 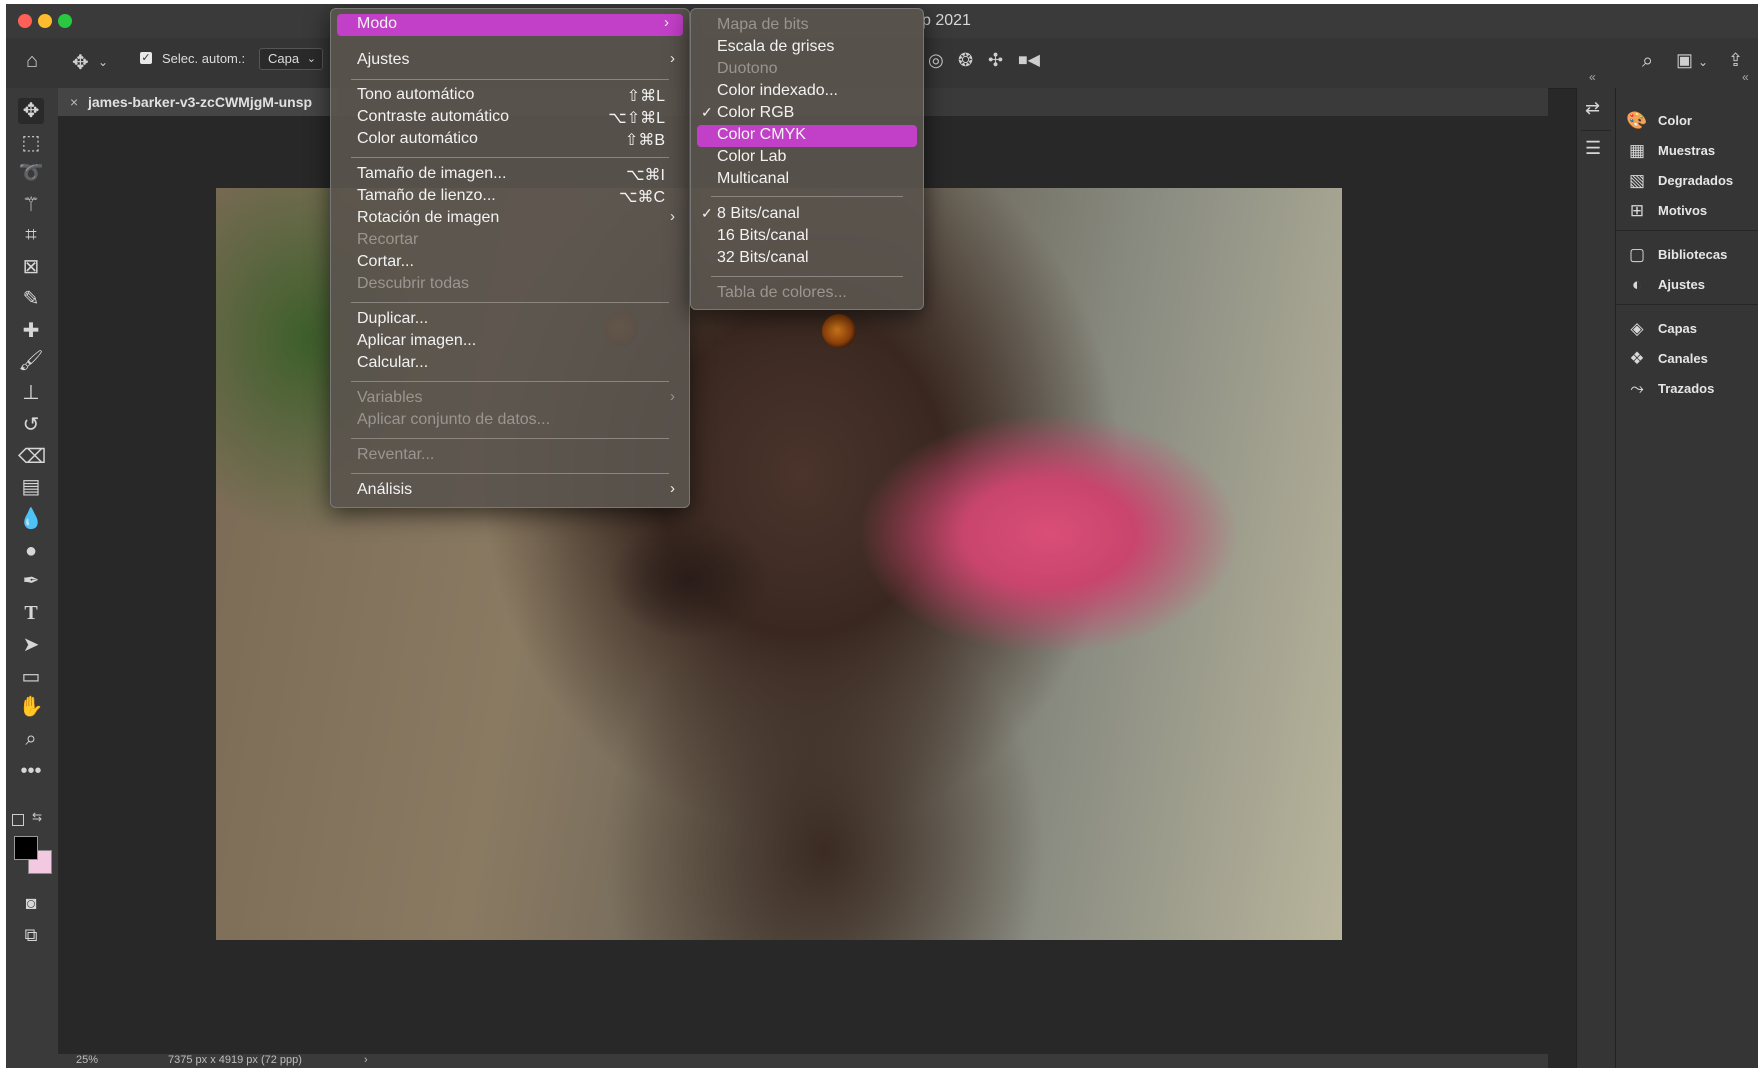 What do you see at coordinates (807, 114) in the screenshot?
I see `submenu-item-color-rgb: ✓ Color RGB` at bounding box center [807, 114].